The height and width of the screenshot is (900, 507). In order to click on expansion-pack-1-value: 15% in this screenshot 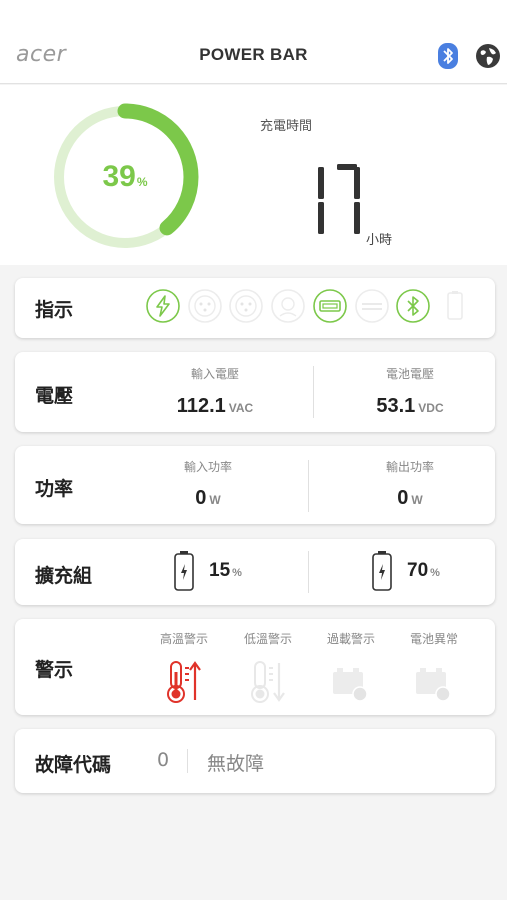, I will do `click(225, 570)`.